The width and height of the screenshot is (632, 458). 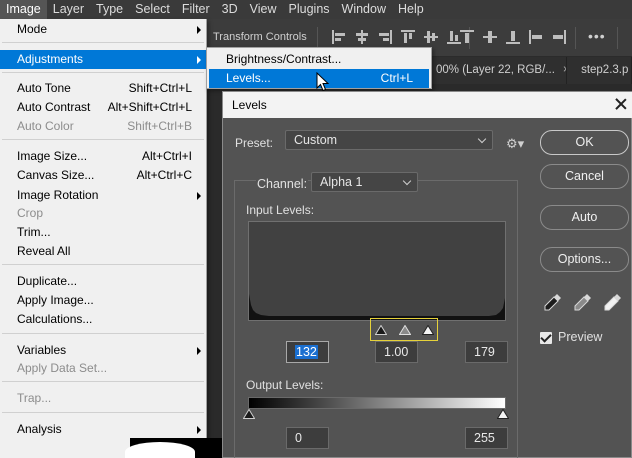 What do you see at coordinates (103, 213) in the screenshot?
I see `menu-item-crop: Crop` at bounding box center [103, 213].